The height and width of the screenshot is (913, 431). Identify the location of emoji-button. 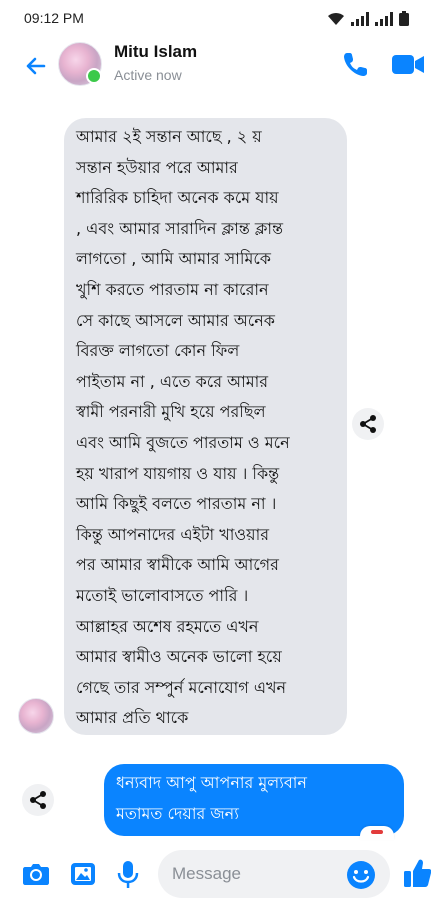
(361, 875).